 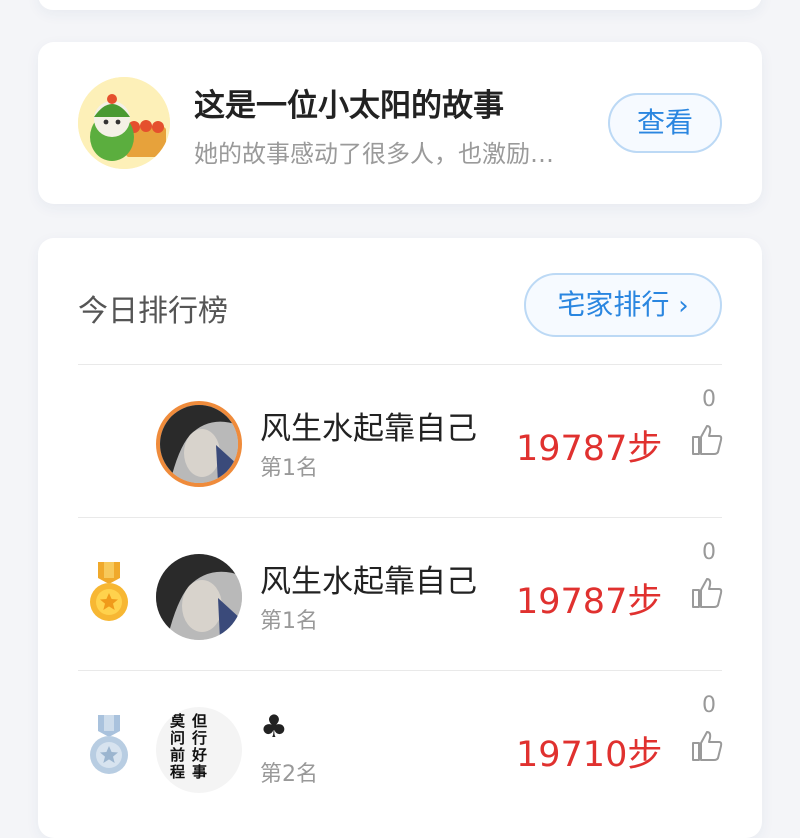 I want to click on step-count: 19710步, so click(x=589, y=755).